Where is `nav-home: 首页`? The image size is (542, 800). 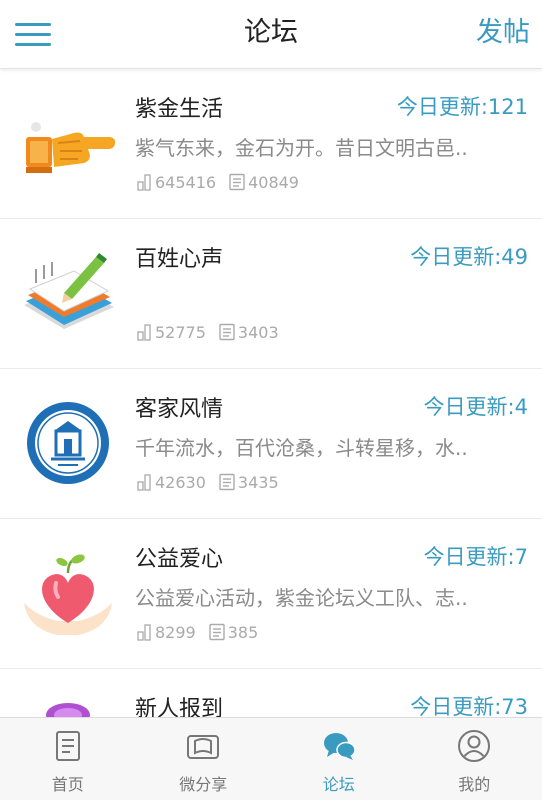
nav-home: 首页 is located at coordinates (68, 759).